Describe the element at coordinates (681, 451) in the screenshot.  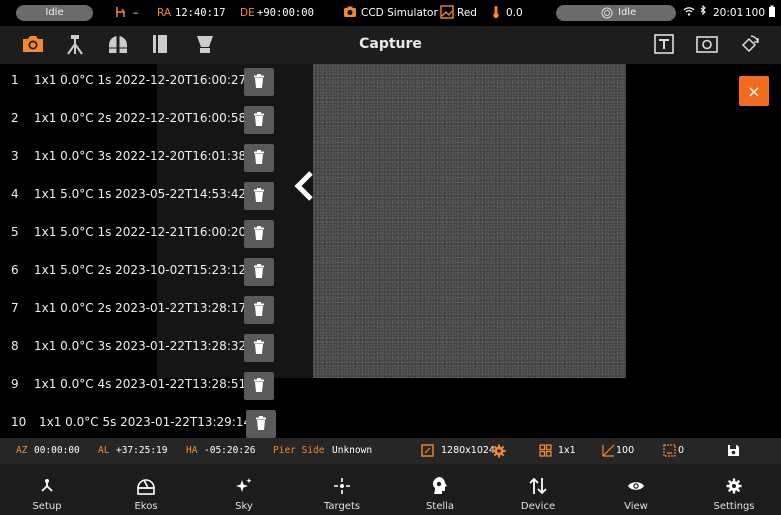
I see `offset-value: 0` at that location.